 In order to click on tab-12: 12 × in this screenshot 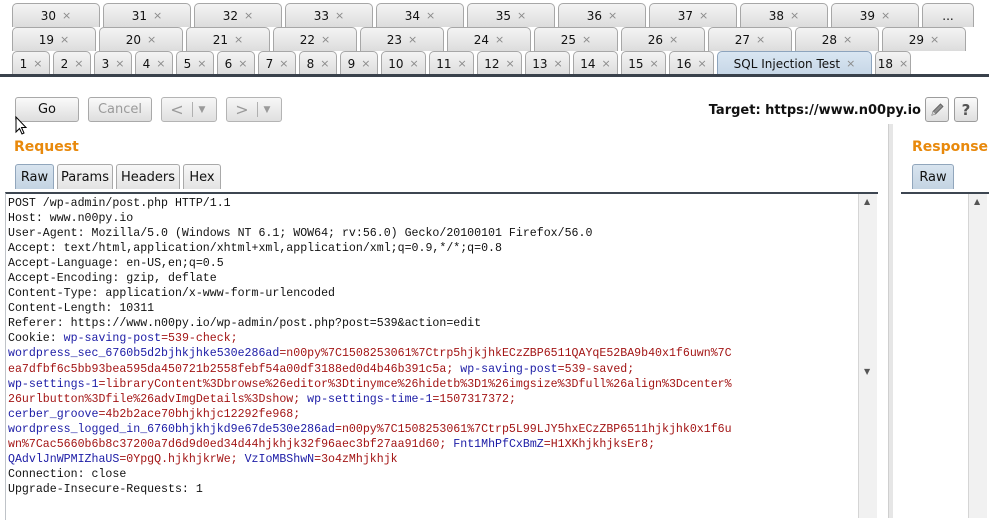, I will do `click(499, 63)`.